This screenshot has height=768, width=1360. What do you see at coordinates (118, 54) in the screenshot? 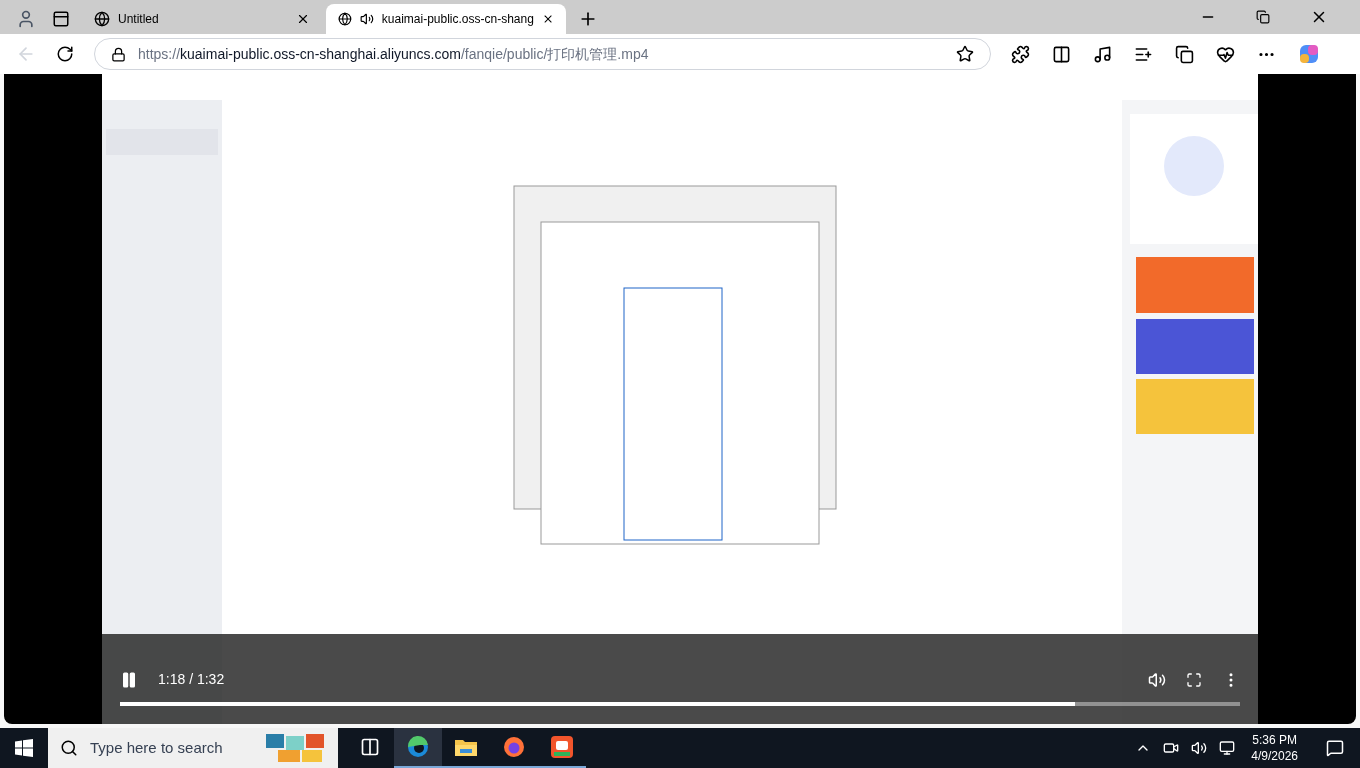
I see `lock-icon` at bounding box center [118, 54].